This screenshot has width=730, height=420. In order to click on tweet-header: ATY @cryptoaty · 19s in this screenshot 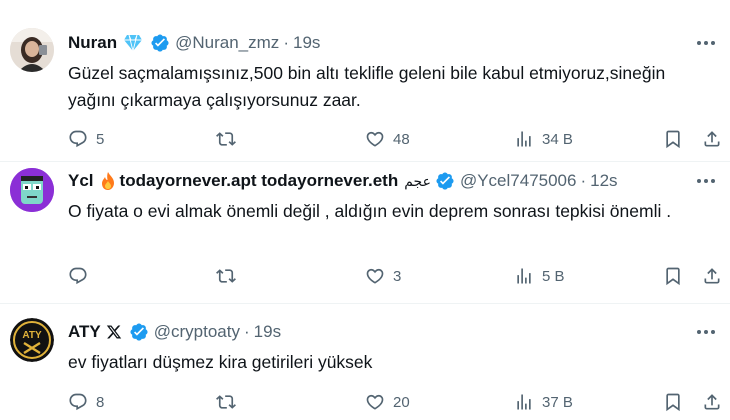, I will do `click(174, 332)`.